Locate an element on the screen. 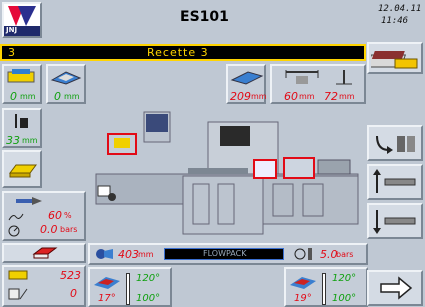  measure-tile-c: 209 mm is located at coordinates (246, 84).